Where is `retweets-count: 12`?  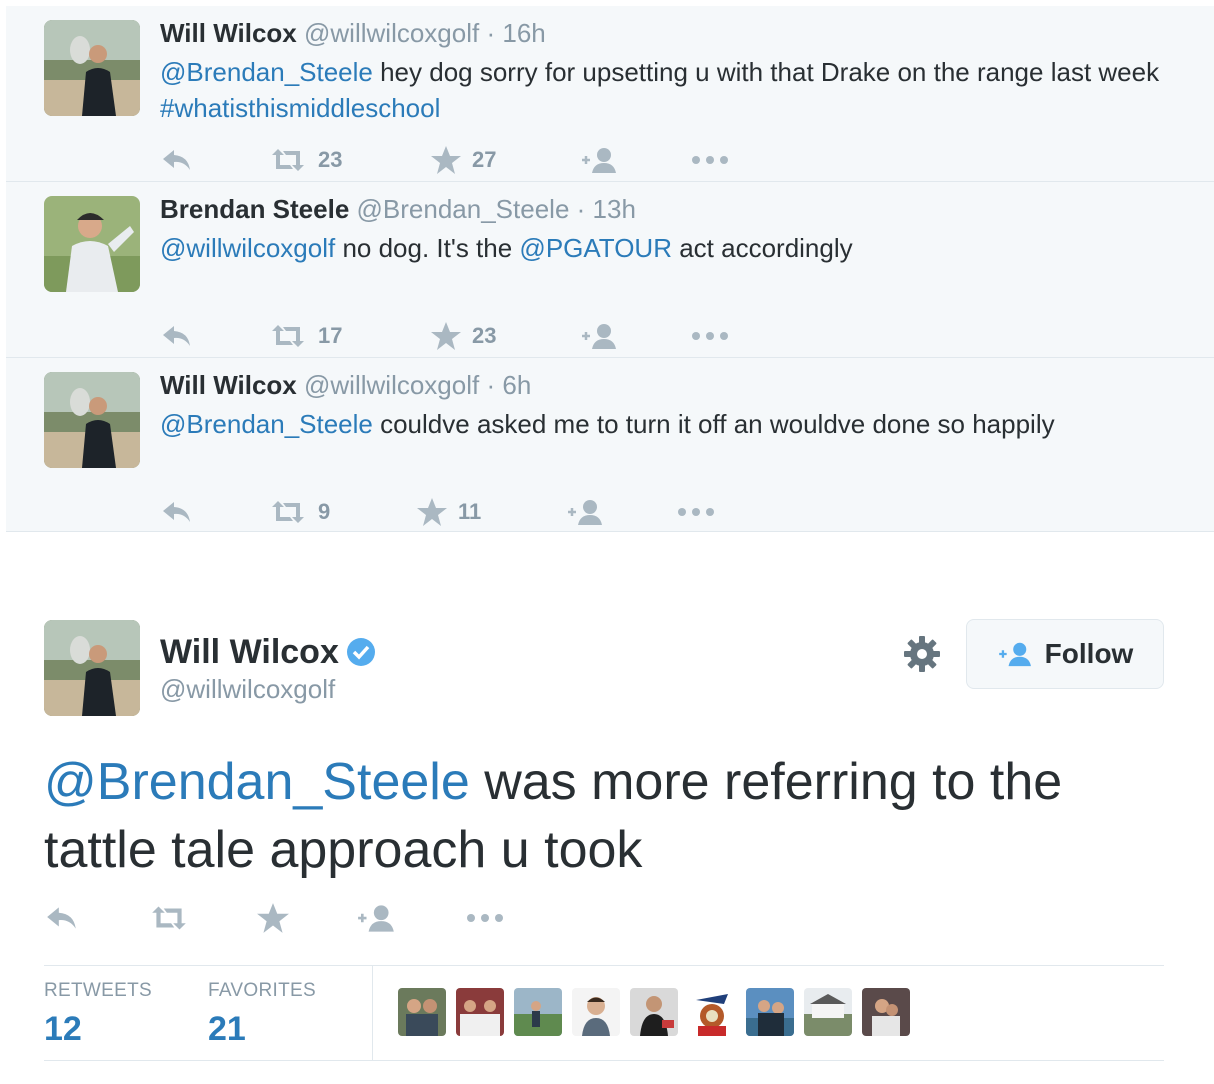 retweets-count: 12 is located at coordinates (63, 1029).